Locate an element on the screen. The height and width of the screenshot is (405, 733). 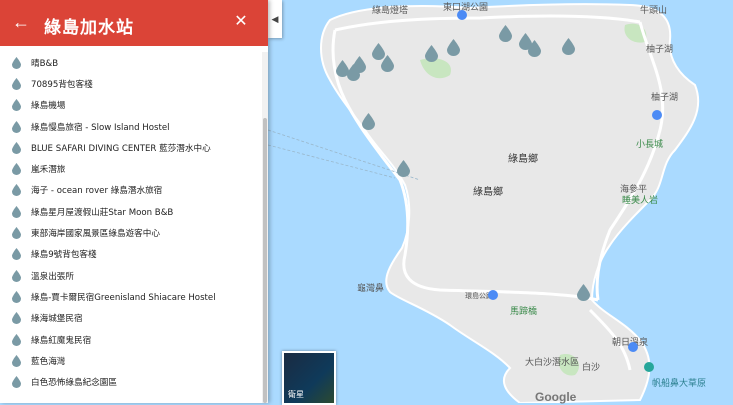
list-item: 藍色海灣 is located at coordinates (131, 360).